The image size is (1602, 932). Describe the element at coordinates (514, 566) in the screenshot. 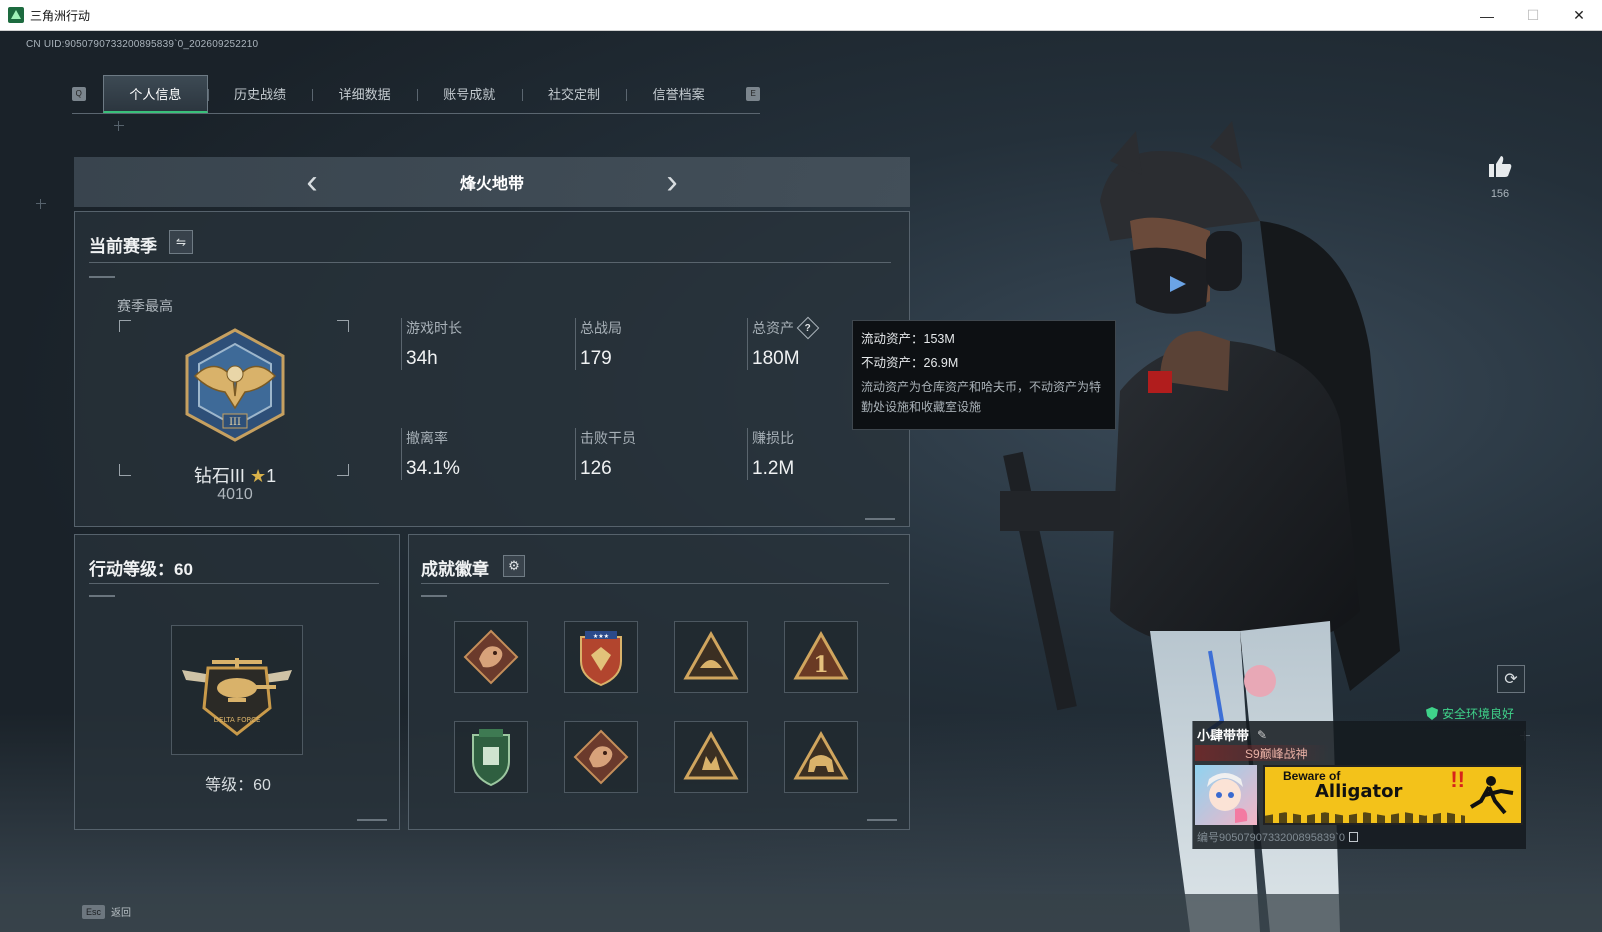

I see `badge-settings-gear-icon: ⚙` at that location.